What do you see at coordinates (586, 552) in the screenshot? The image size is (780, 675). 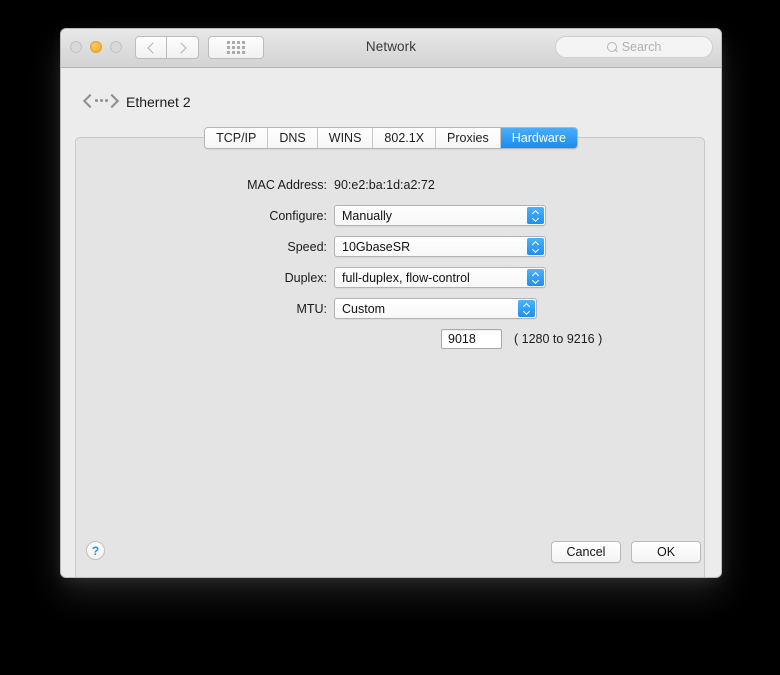 I see `cancel-button: Cancel` at bounding box center [586, 552].